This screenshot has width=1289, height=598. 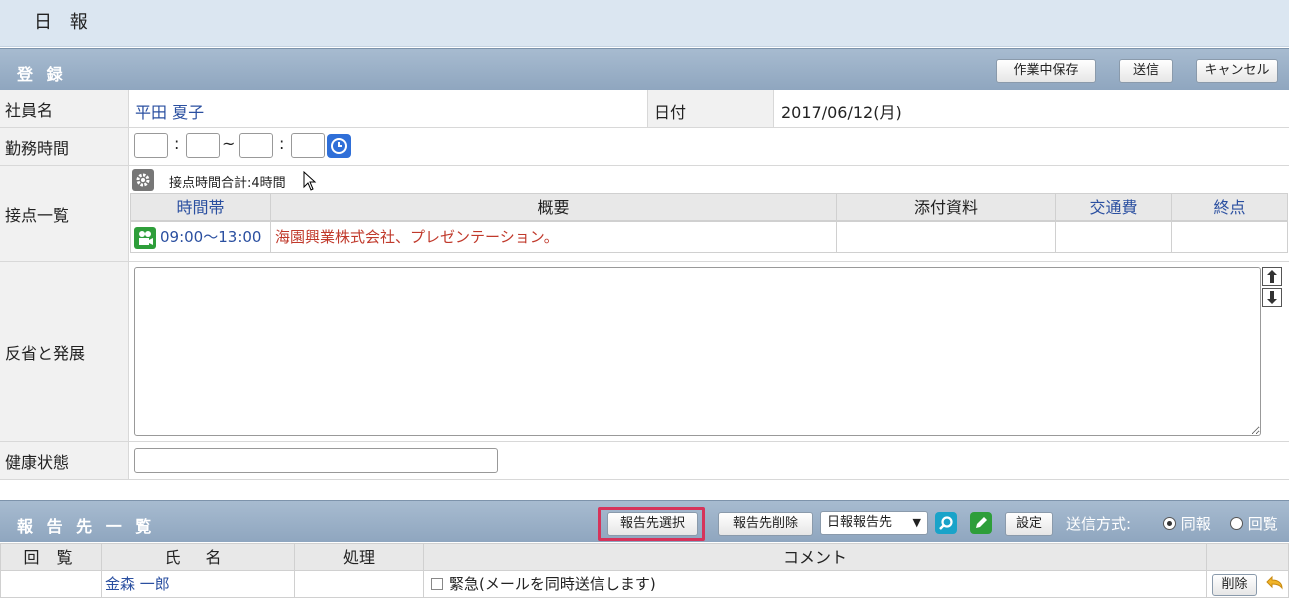 I want to click on radio-broadcast: 同報, so click(x=1187, y=523).